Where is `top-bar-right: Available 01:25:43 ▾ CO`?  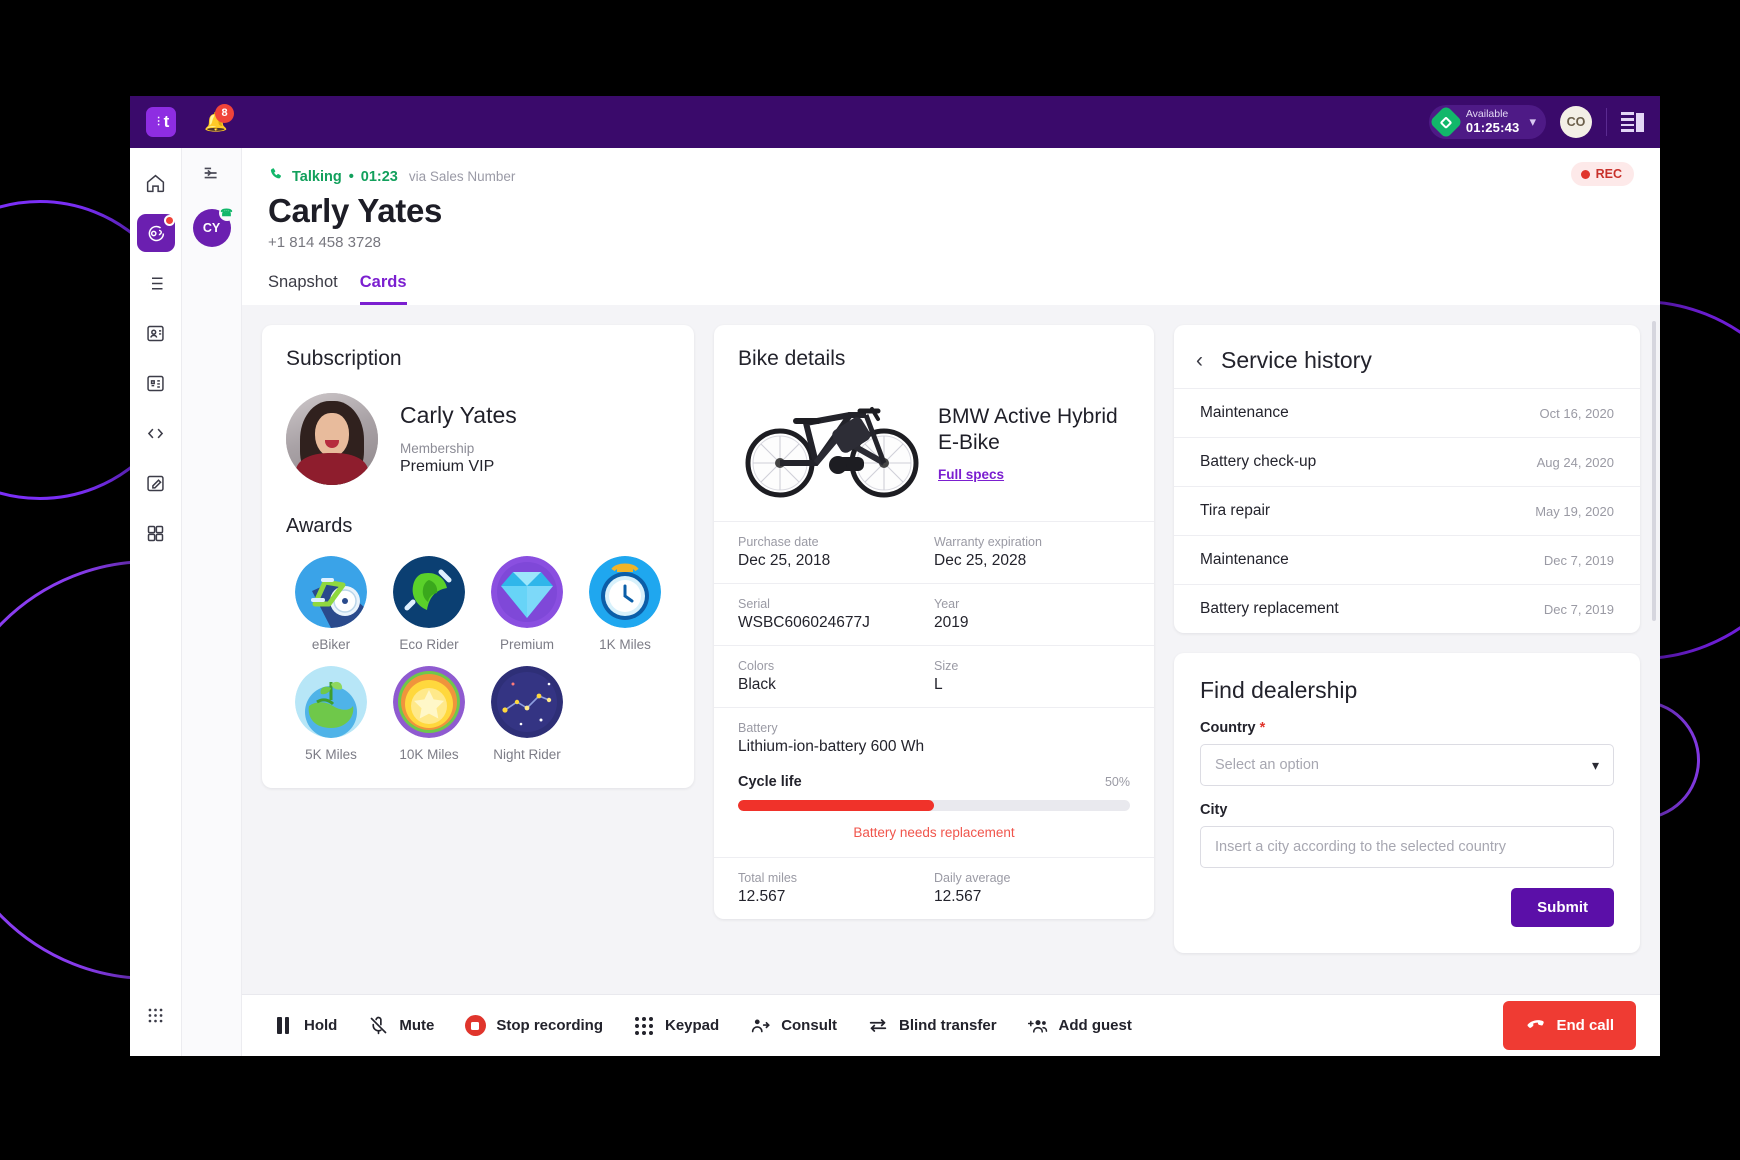 top-bar-right: Available 01:25:43 ▾ CO is located at coordinates (1536, 122).